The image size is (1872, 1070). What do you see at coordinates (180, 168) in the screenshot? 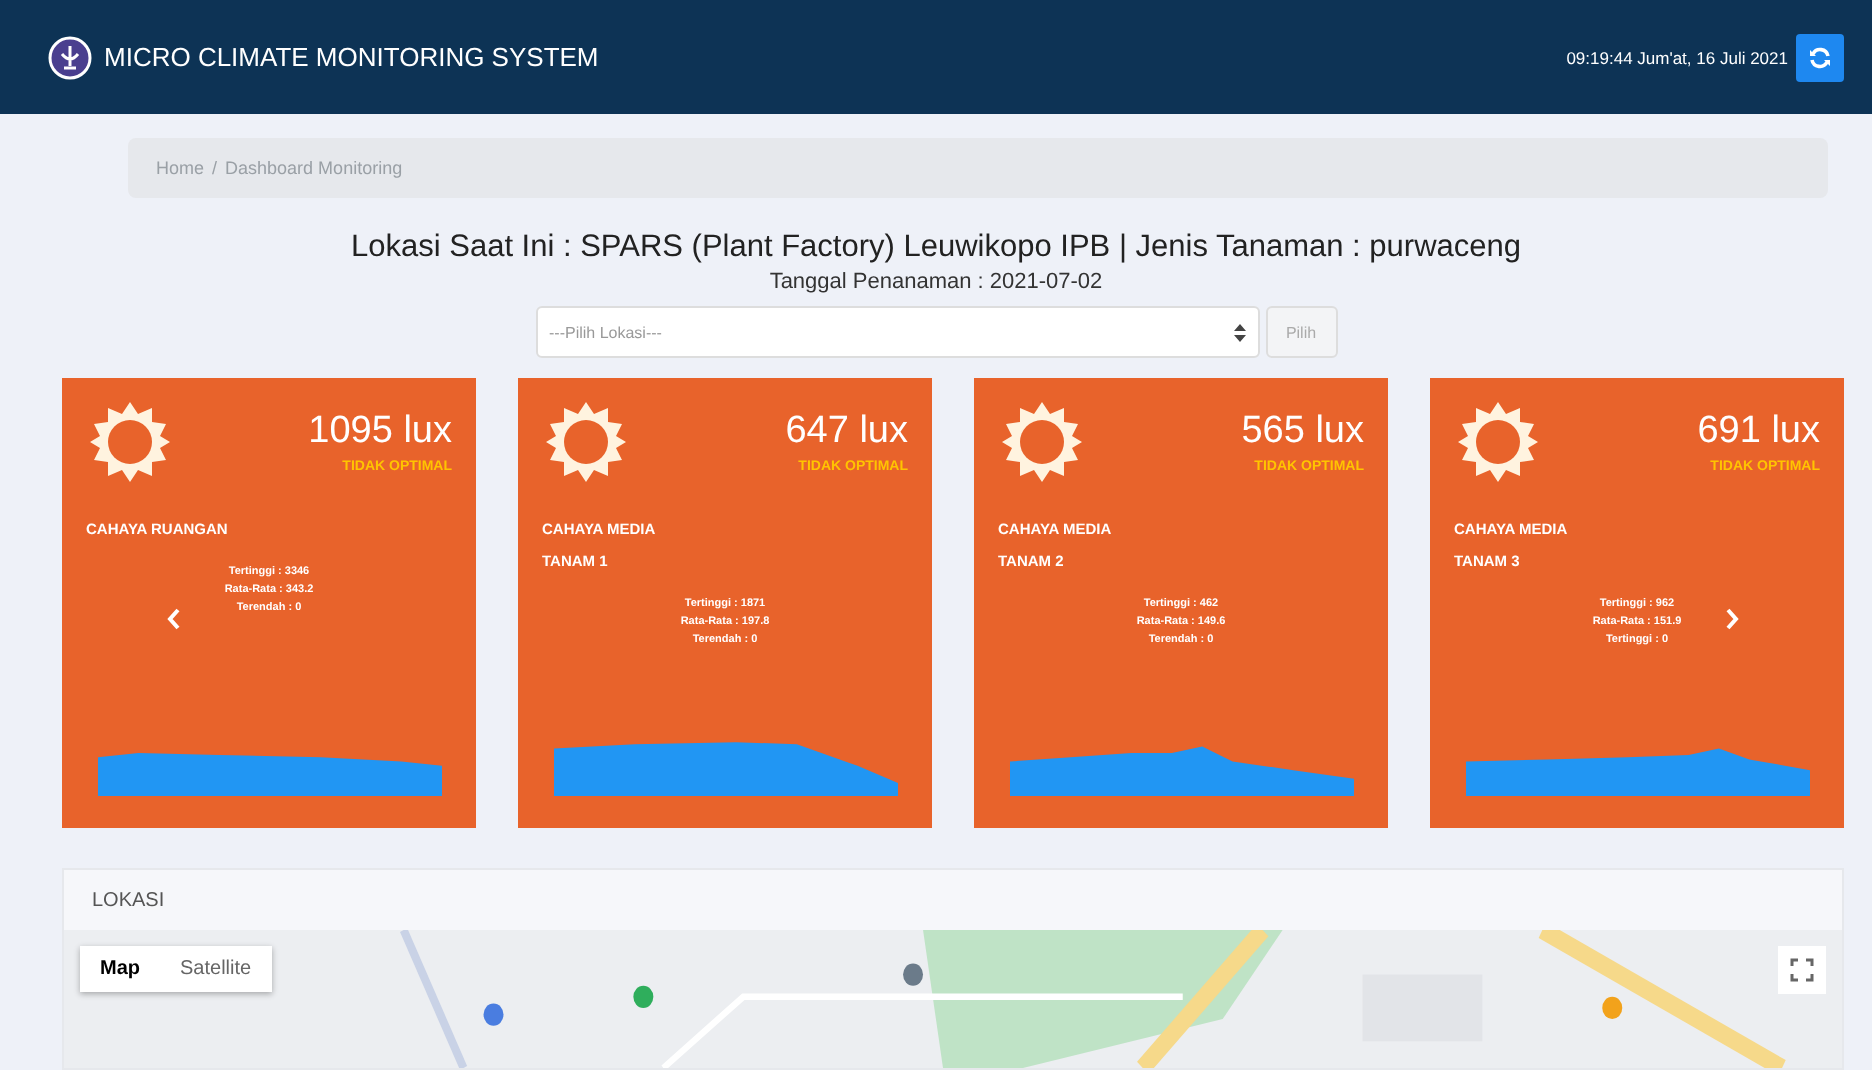
I see `breadcrumb-item: Home` at bounding box center [180, 168].